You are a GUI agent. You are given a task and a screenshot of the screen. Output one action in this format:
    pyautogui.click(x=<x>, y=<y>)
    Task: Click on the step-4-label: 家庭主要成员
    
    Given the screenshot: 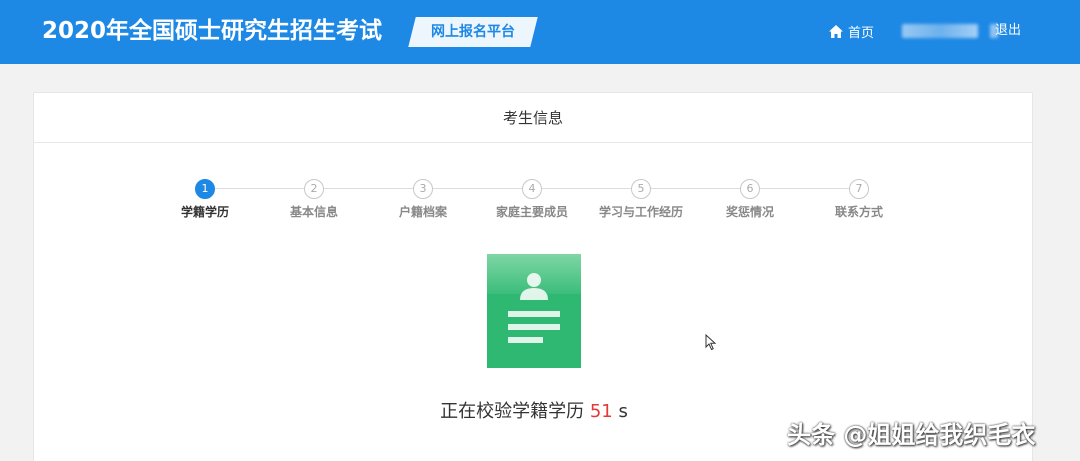 What is the action you would take?
    pyautogui.click(x=532, y=211)
    